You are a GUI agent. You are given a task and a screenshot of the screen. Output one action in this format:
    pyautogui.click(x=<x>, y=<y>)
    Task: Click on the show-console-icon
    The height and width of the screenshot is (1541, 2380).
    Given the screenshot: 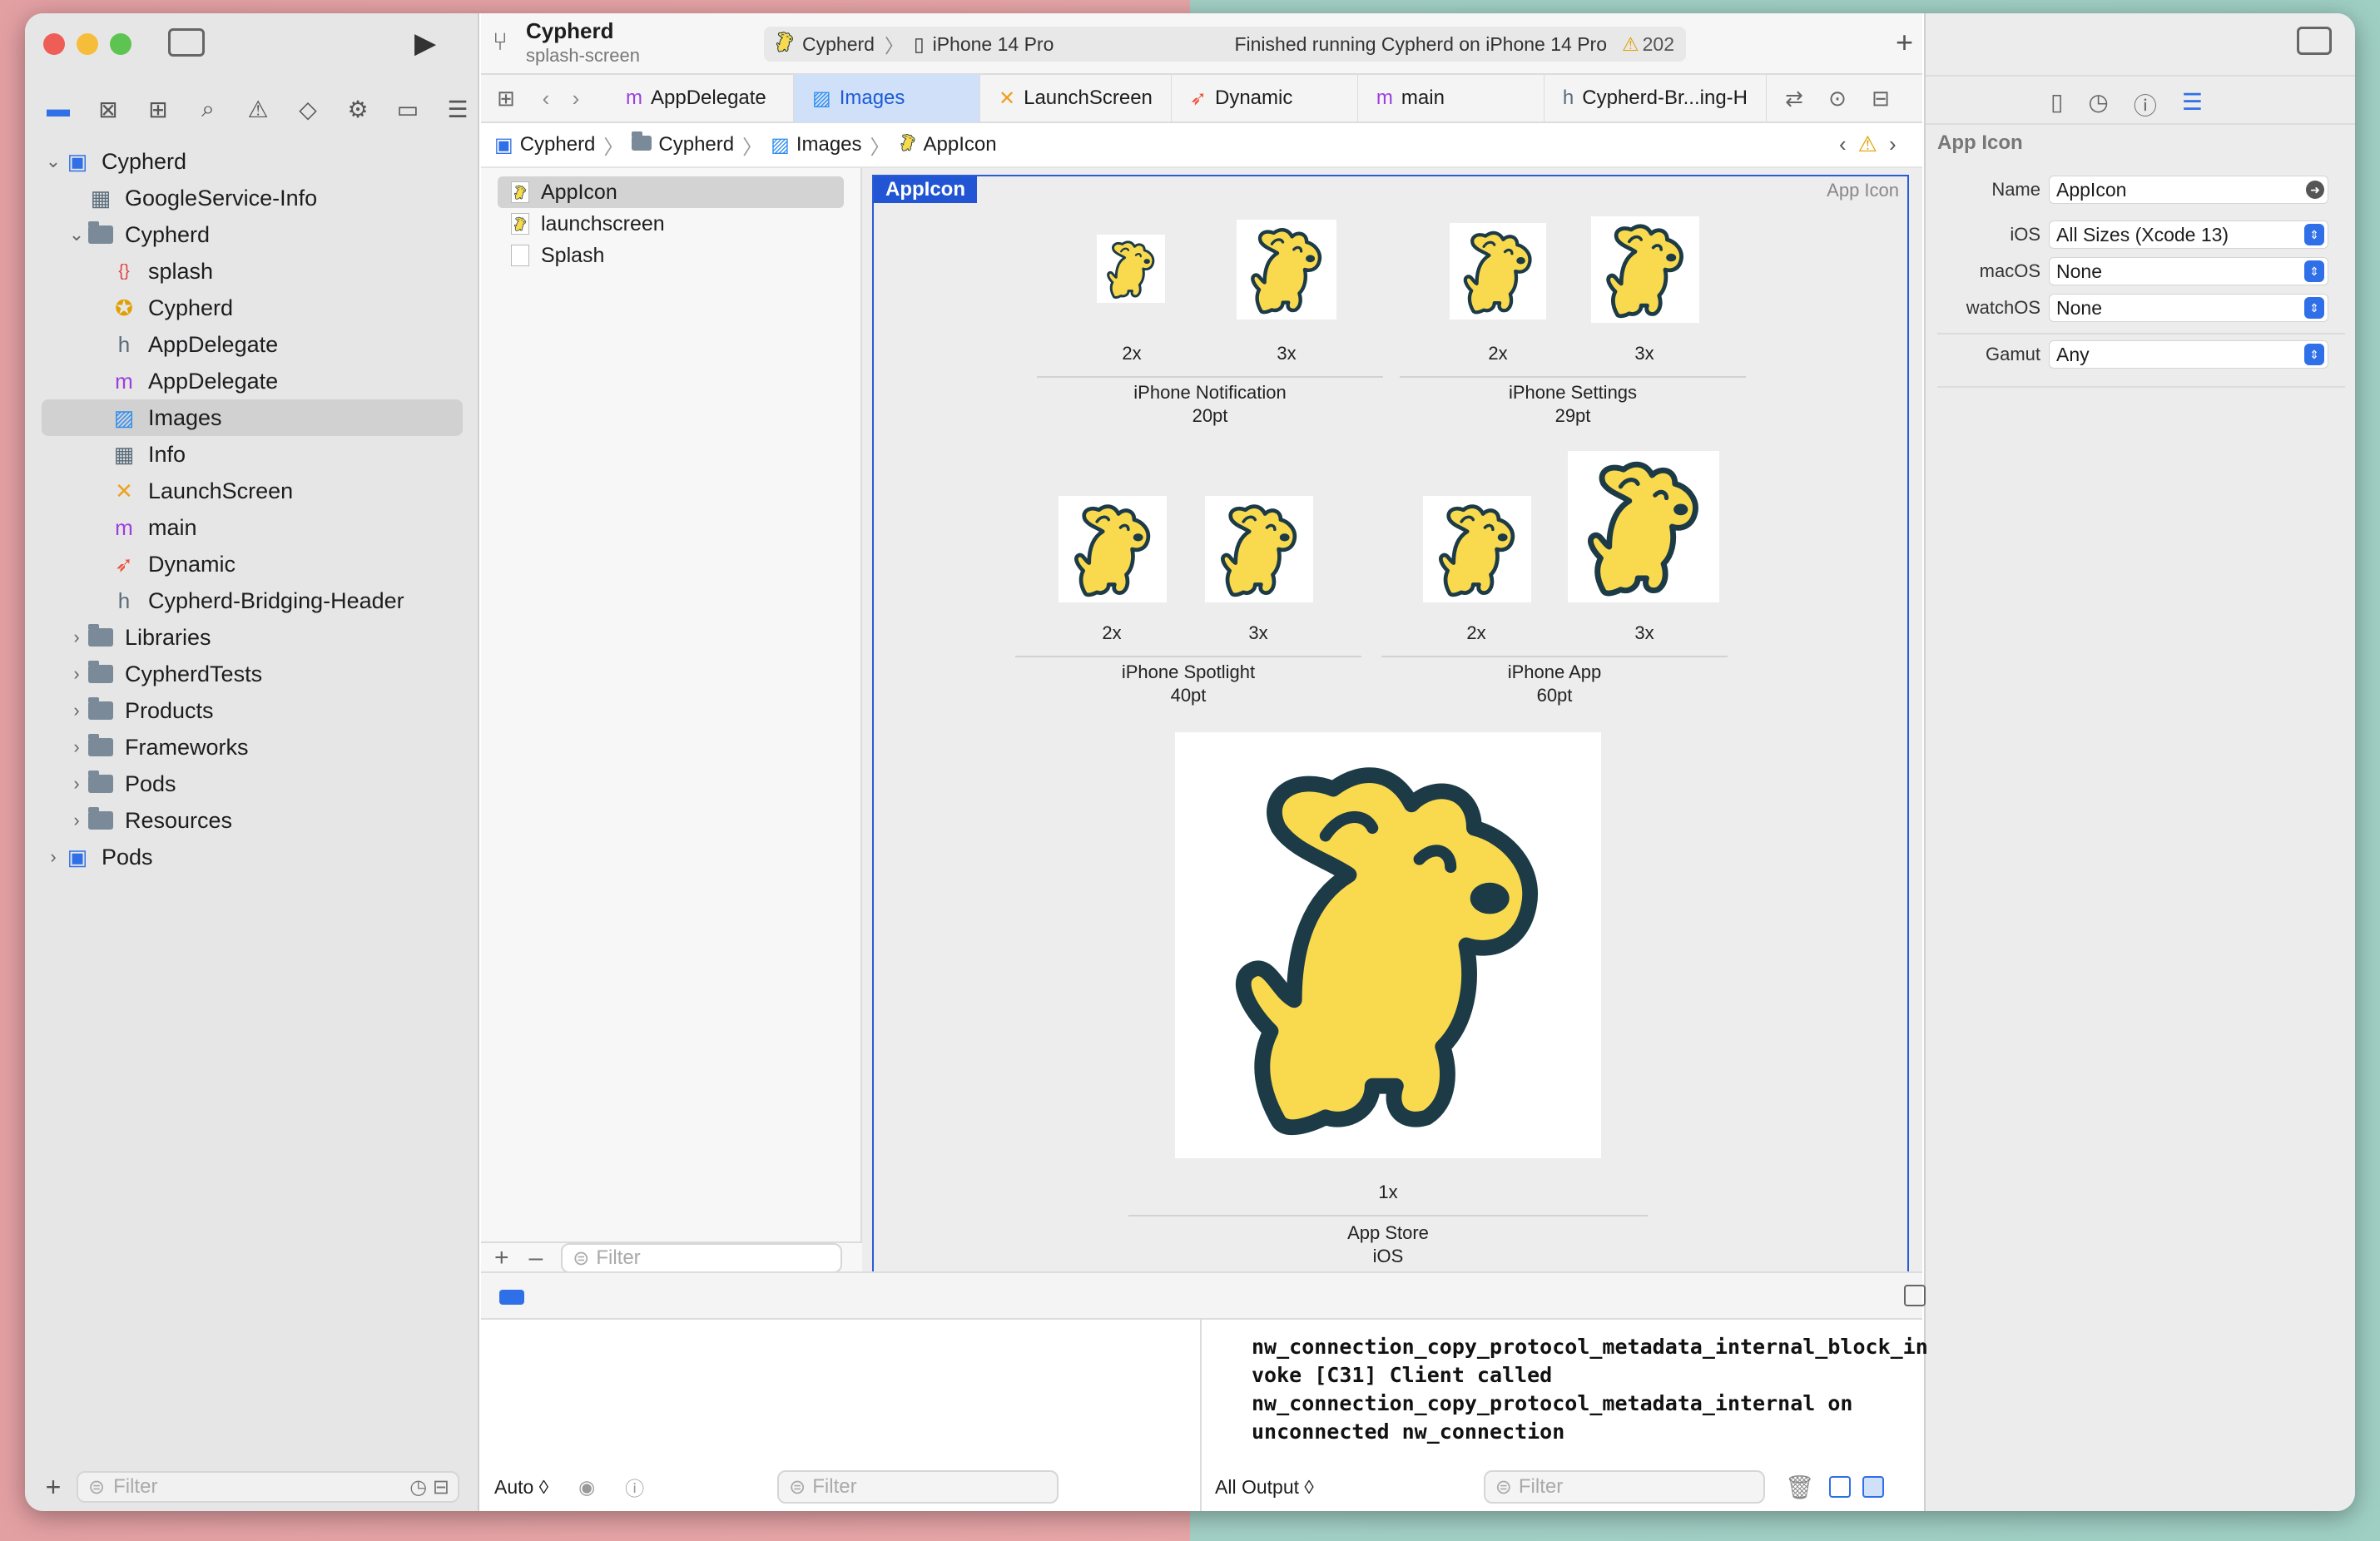 What is the action you would take?
    pyautogui.click(x=1873, y=1487)
    